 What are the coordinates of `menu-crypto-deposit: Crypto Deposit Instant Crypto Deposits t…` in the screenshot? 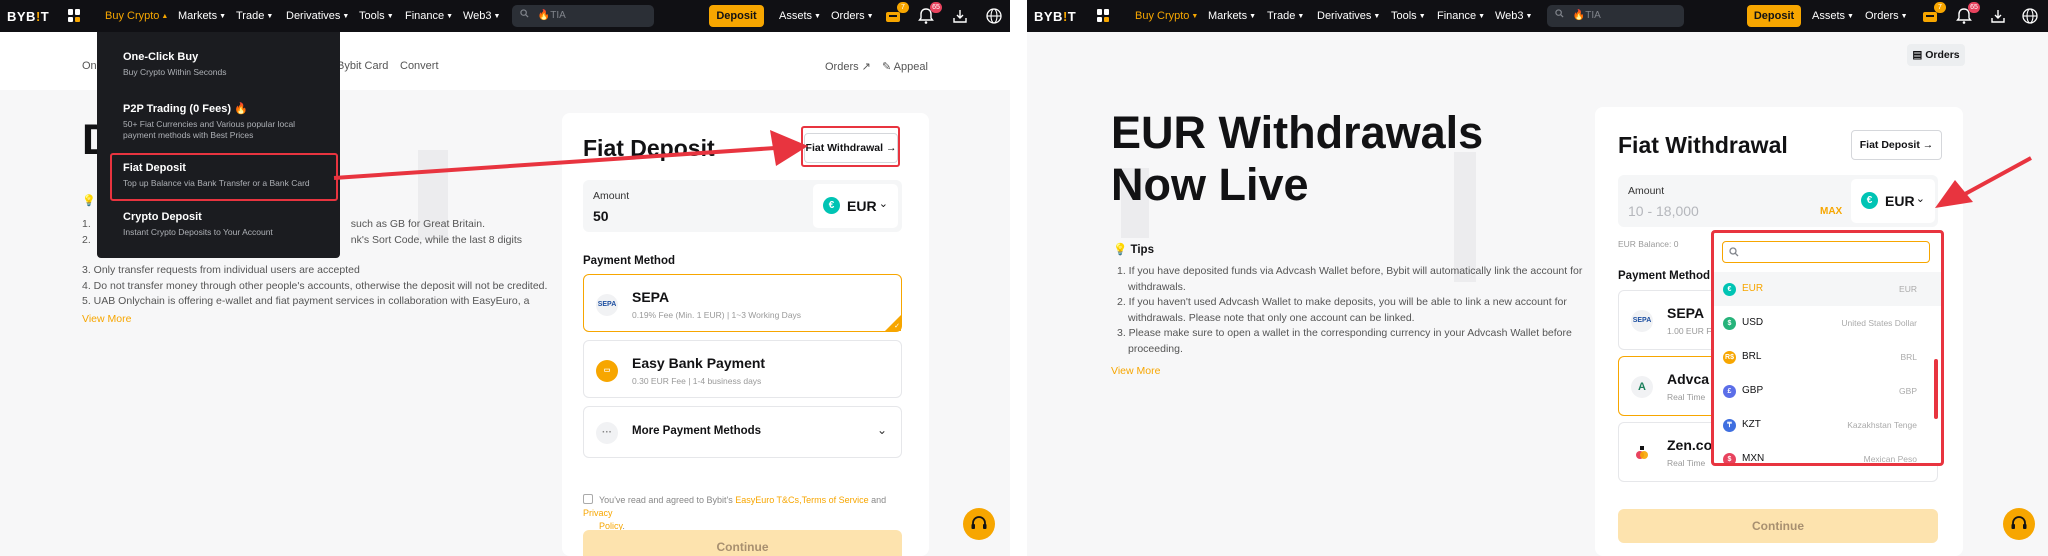 It's located at (198, 224).